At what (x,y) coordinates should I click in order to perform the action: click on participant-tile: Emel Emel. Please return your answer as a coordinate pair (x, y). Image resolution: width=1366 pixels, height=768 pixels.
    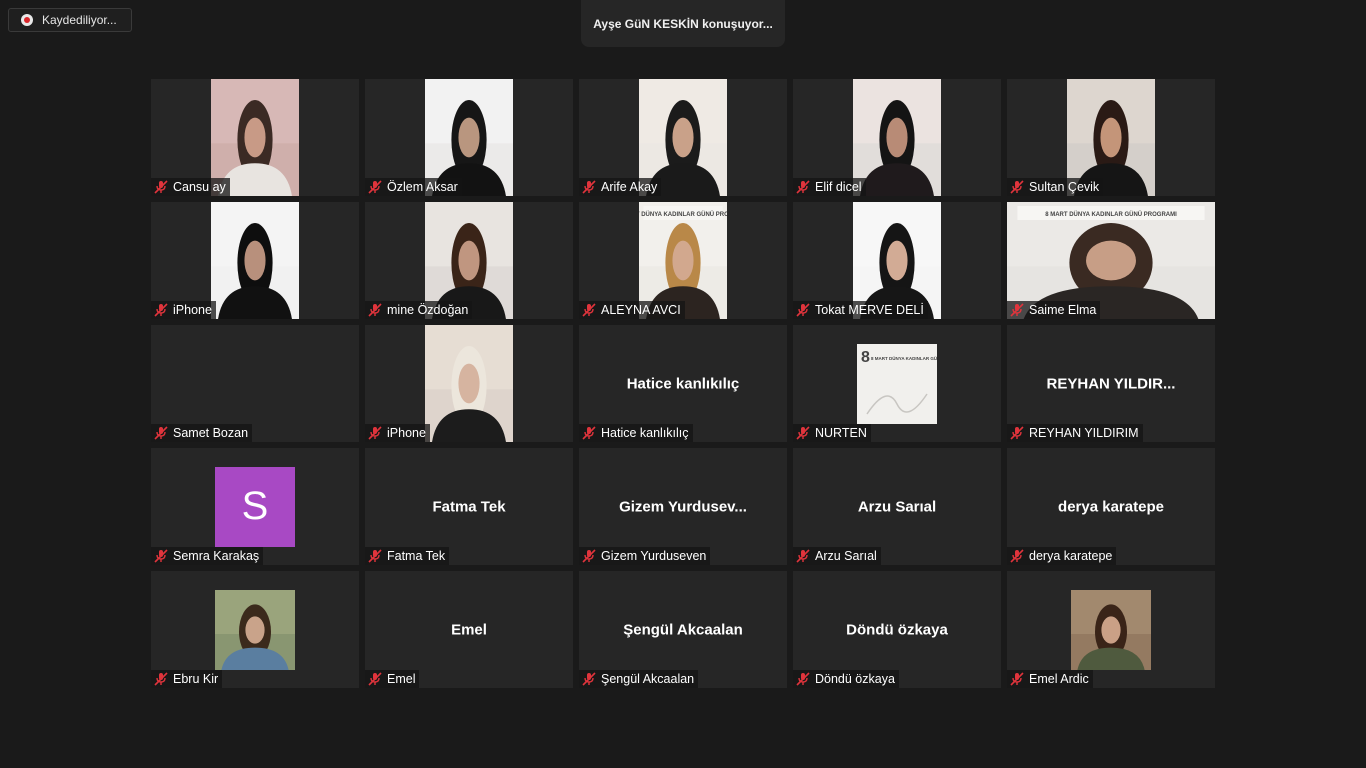
    Looking at the image, I should click on (469, 629).